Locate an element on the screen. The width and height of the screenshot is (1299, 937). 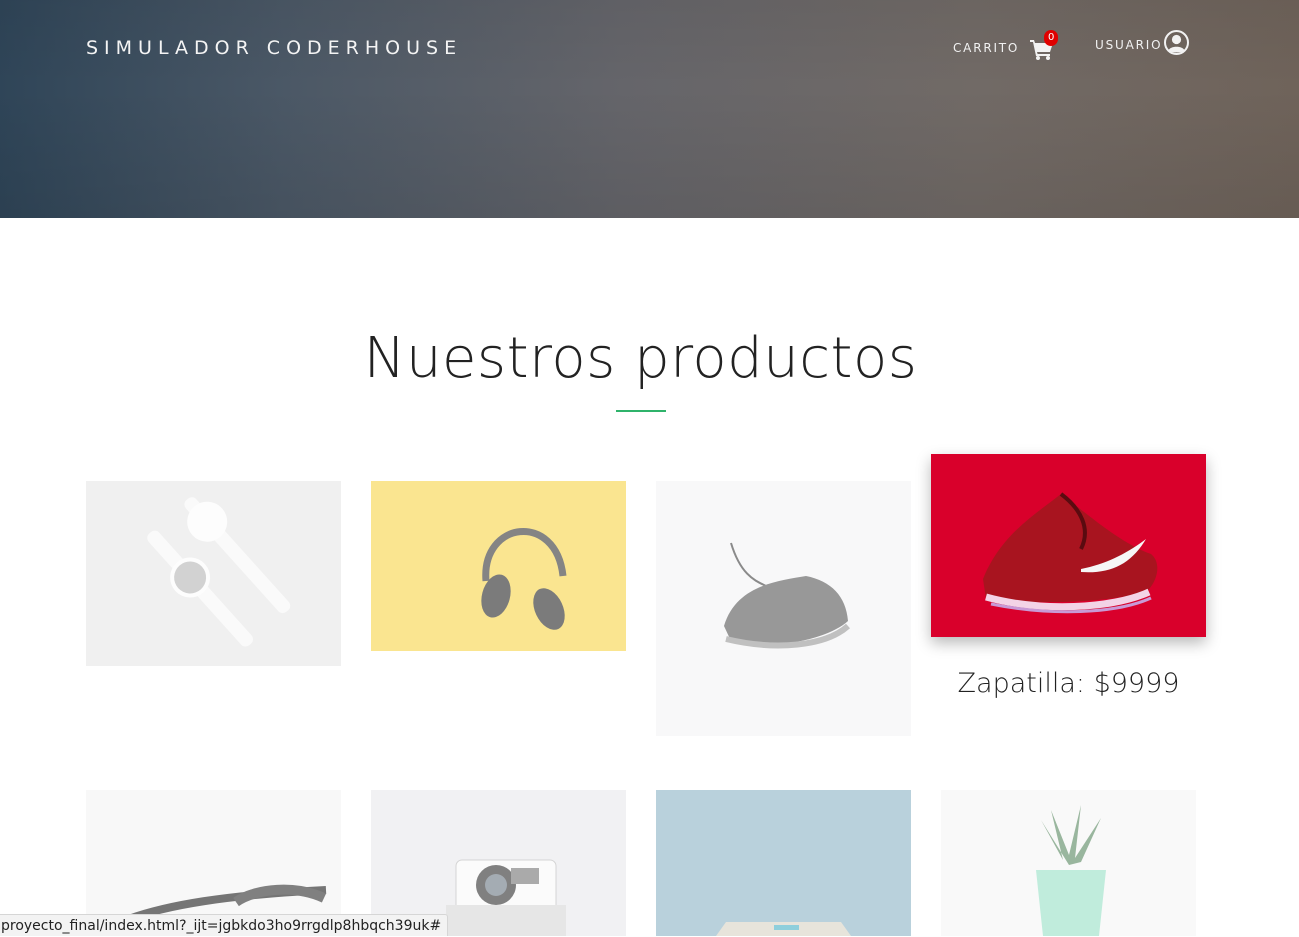
products-section-title: Nuestros productos is located at coordinates (640, 358).